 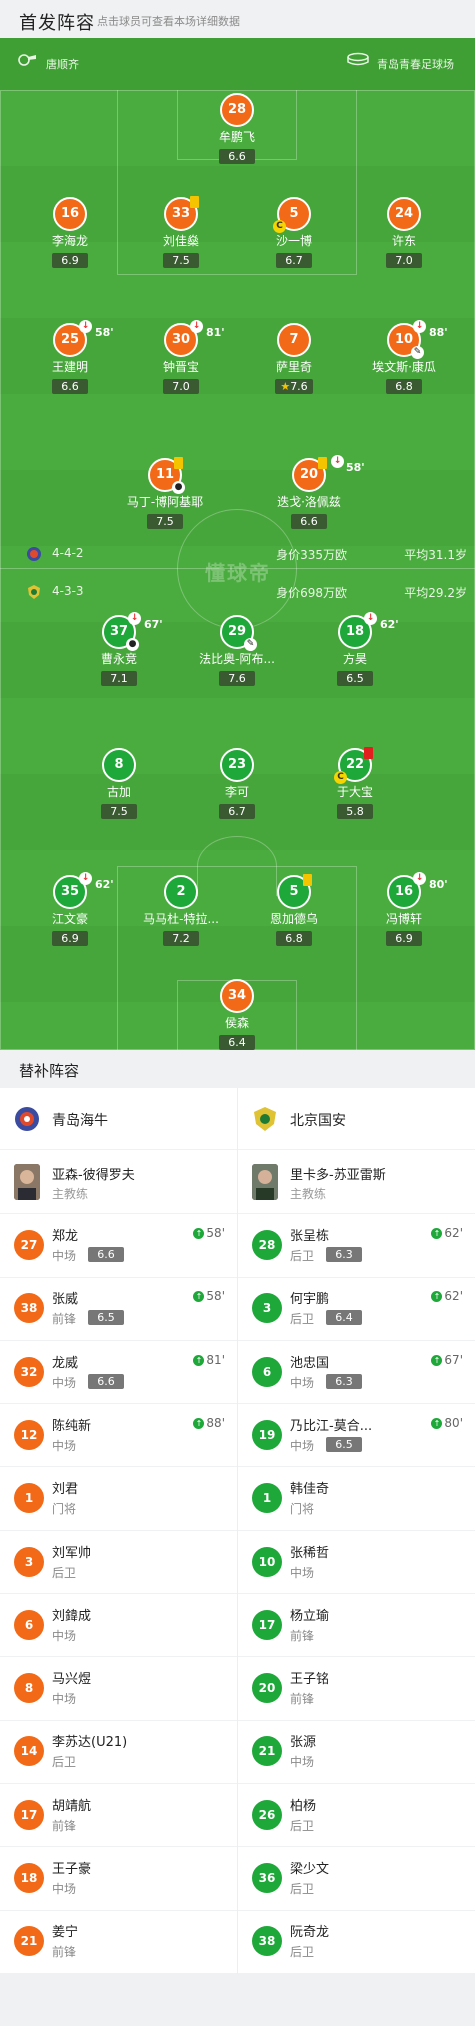 I want to click on player-card: 20 ↓ 58' 迭戈·洛佩兹 6.6, so click(x=309, y=492).